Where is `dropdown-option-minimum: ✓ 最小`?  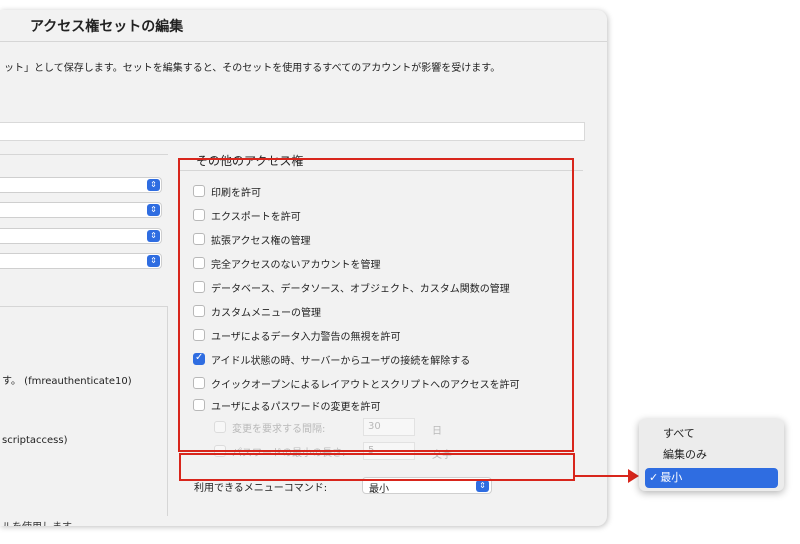
dropdown-option-minimum: ✓ 最小 is located at coordinates (711, 478).